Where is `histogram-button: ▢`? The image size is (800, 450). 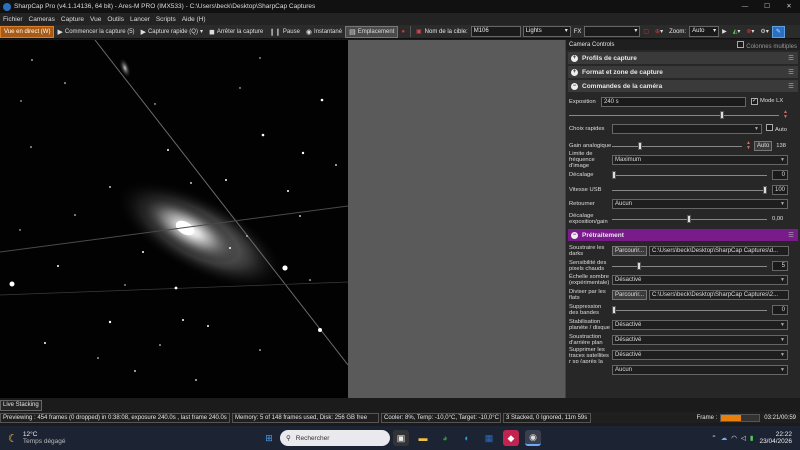
histogram-button: ▢ is located at coordinates (646, 32).